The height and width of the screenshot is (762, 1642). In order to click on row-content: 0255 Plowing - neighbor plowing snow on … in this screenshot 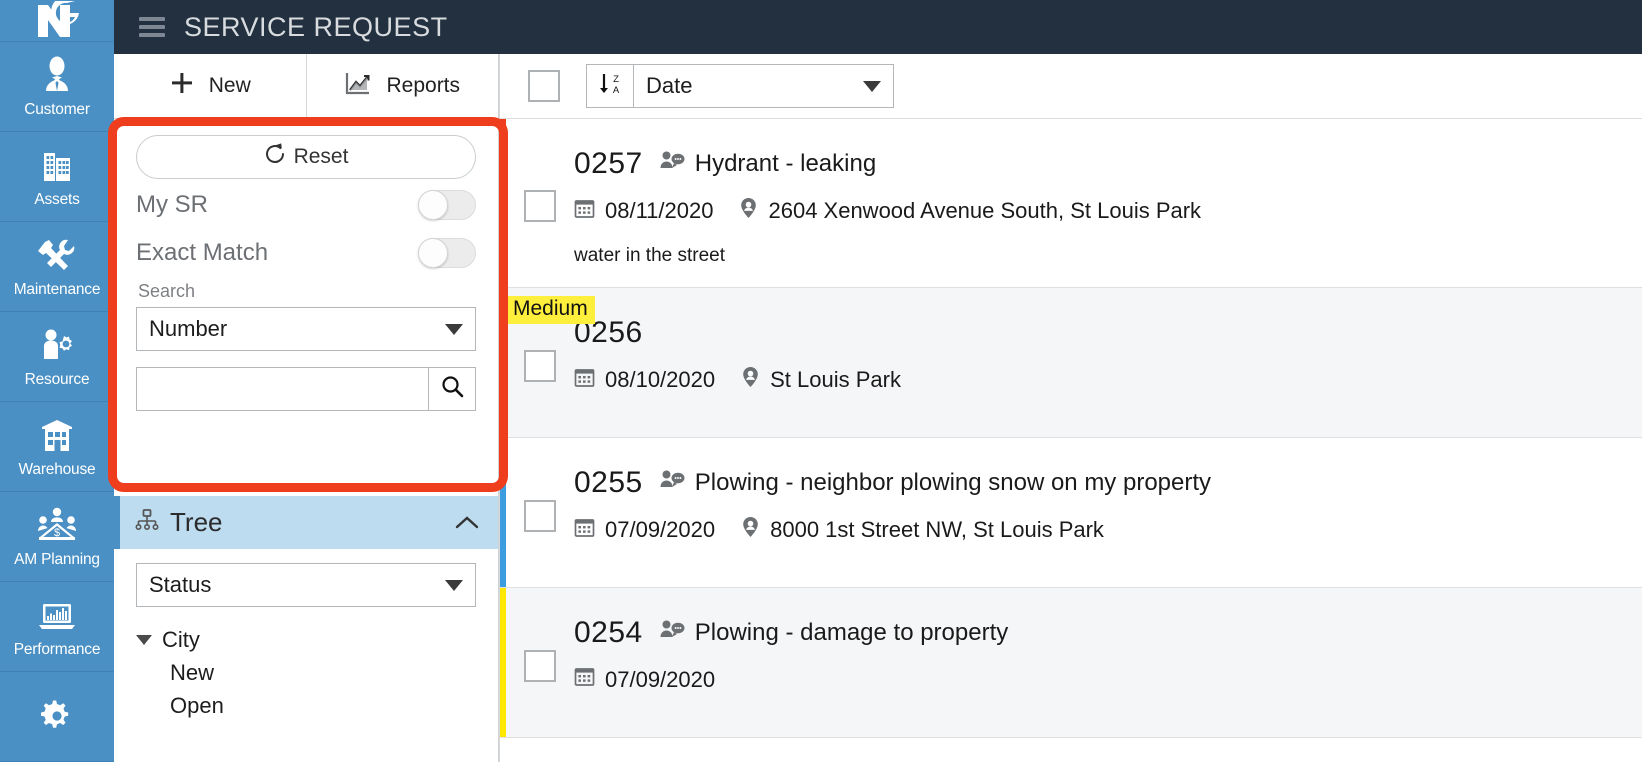, I will do `click(1108, 512)`.